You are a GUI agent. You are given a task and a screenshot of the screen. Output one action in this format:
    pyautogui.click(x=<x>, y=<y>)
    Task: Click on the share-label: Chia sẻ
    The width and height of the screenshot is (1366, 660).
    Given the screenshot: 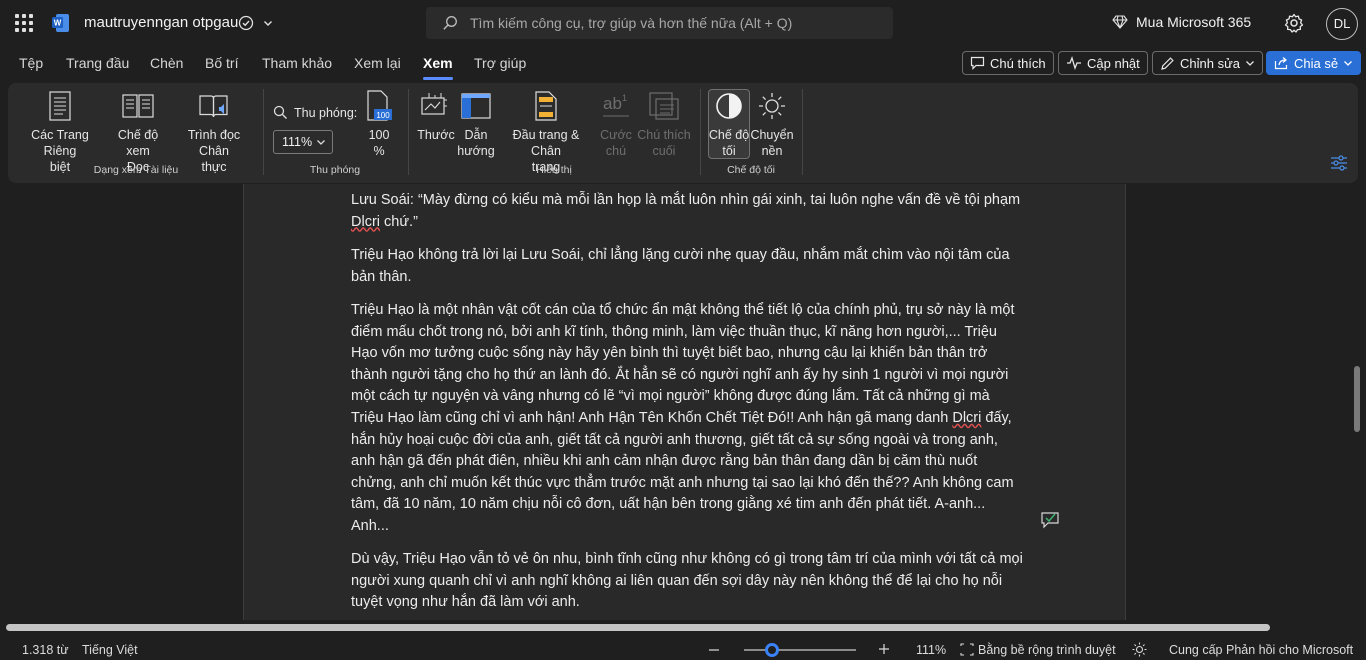 What is the action you would take?
    pyautogui.click(x=1316, y=63)
    